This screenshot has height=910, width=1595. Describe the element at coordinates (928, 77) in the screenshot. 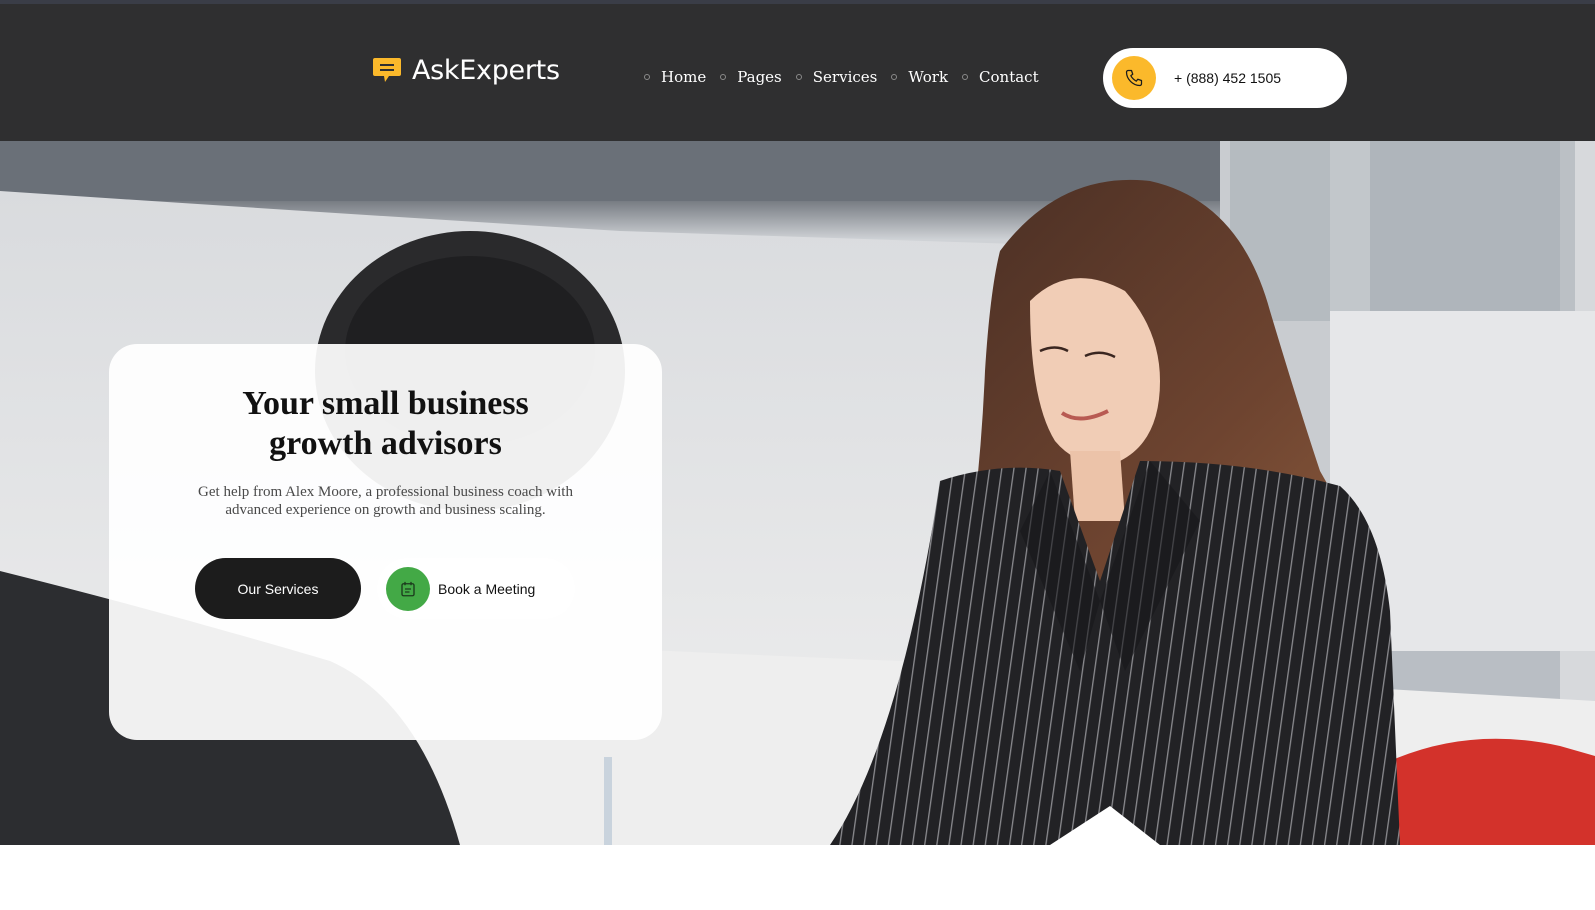

I see `nav-item-label: Work` at that location.